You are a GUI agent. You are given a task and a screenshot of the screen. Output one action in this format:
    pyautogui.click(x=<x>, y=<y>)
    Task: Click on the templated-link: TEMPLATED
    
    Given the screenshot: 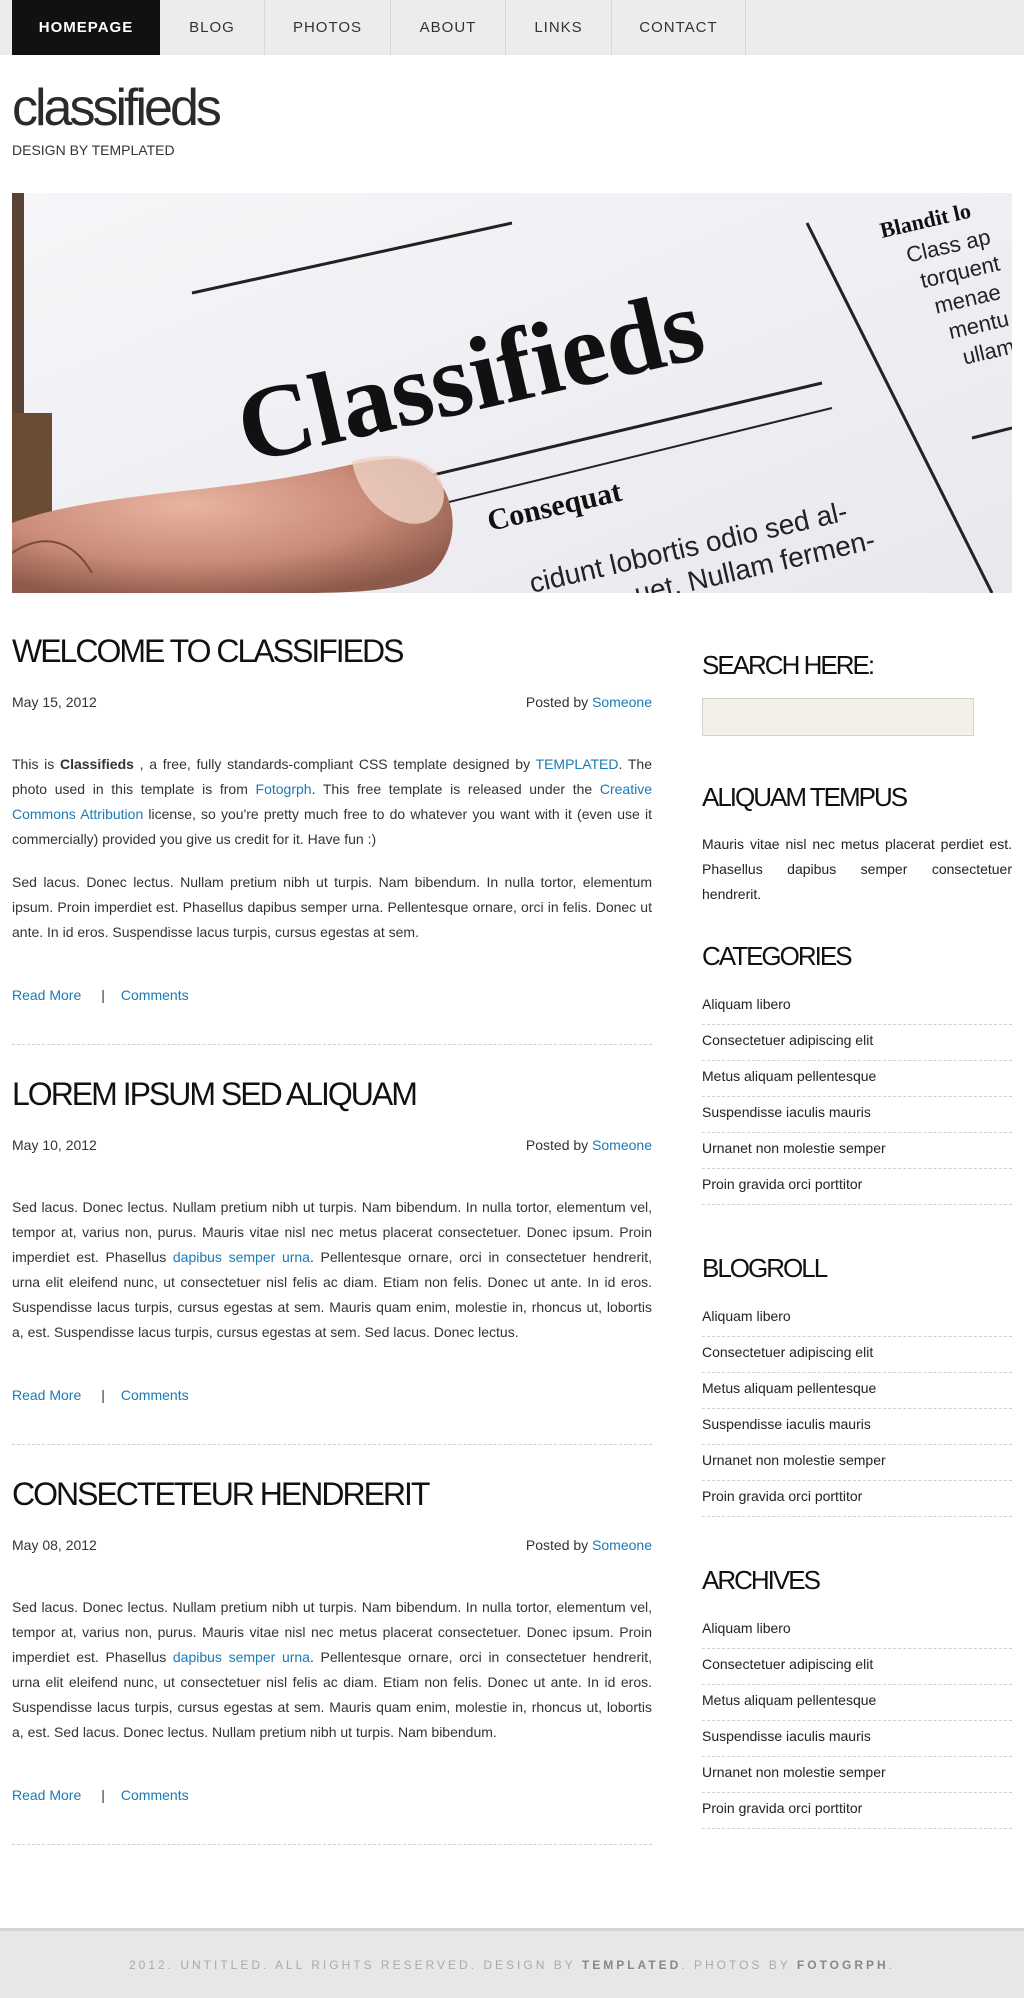 What is the action you would take?
    pyautogui.click(x=577, y=764)
    